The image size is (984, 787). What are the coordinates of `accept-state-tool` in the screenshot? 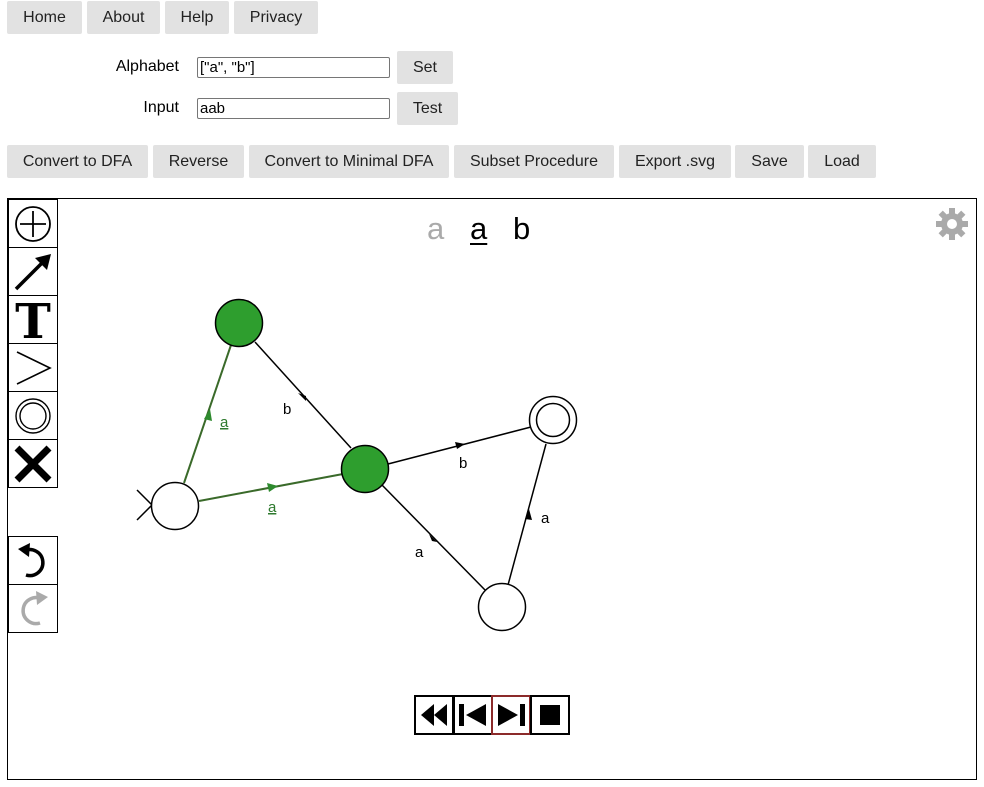 It's located at (33, 415).